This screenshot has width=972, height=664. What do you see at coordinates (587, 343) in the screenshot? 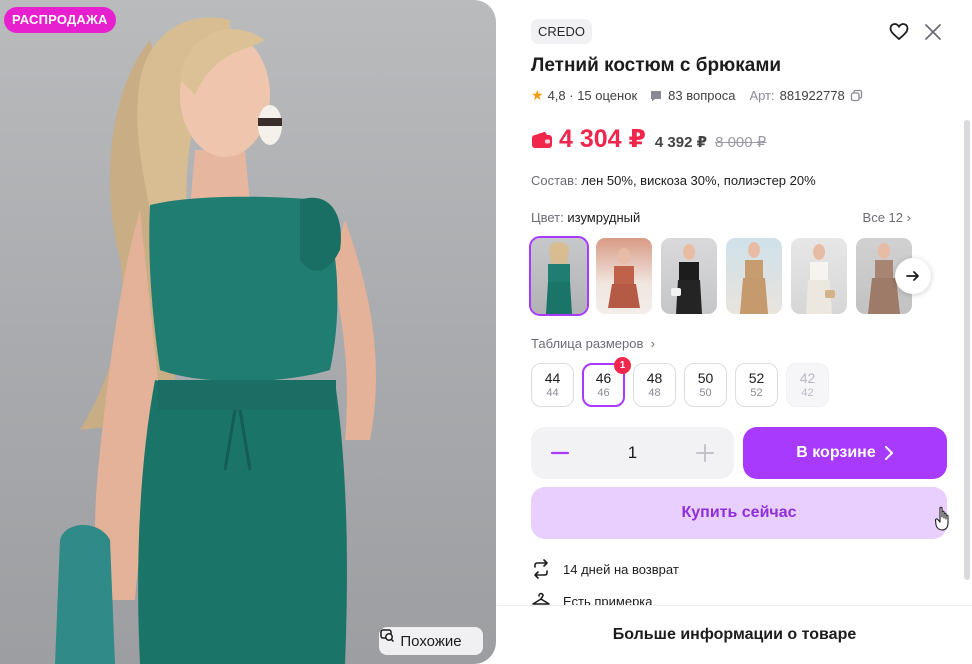
I see `size-table-label: Таблица размеров` at bounding box center [587, 343].